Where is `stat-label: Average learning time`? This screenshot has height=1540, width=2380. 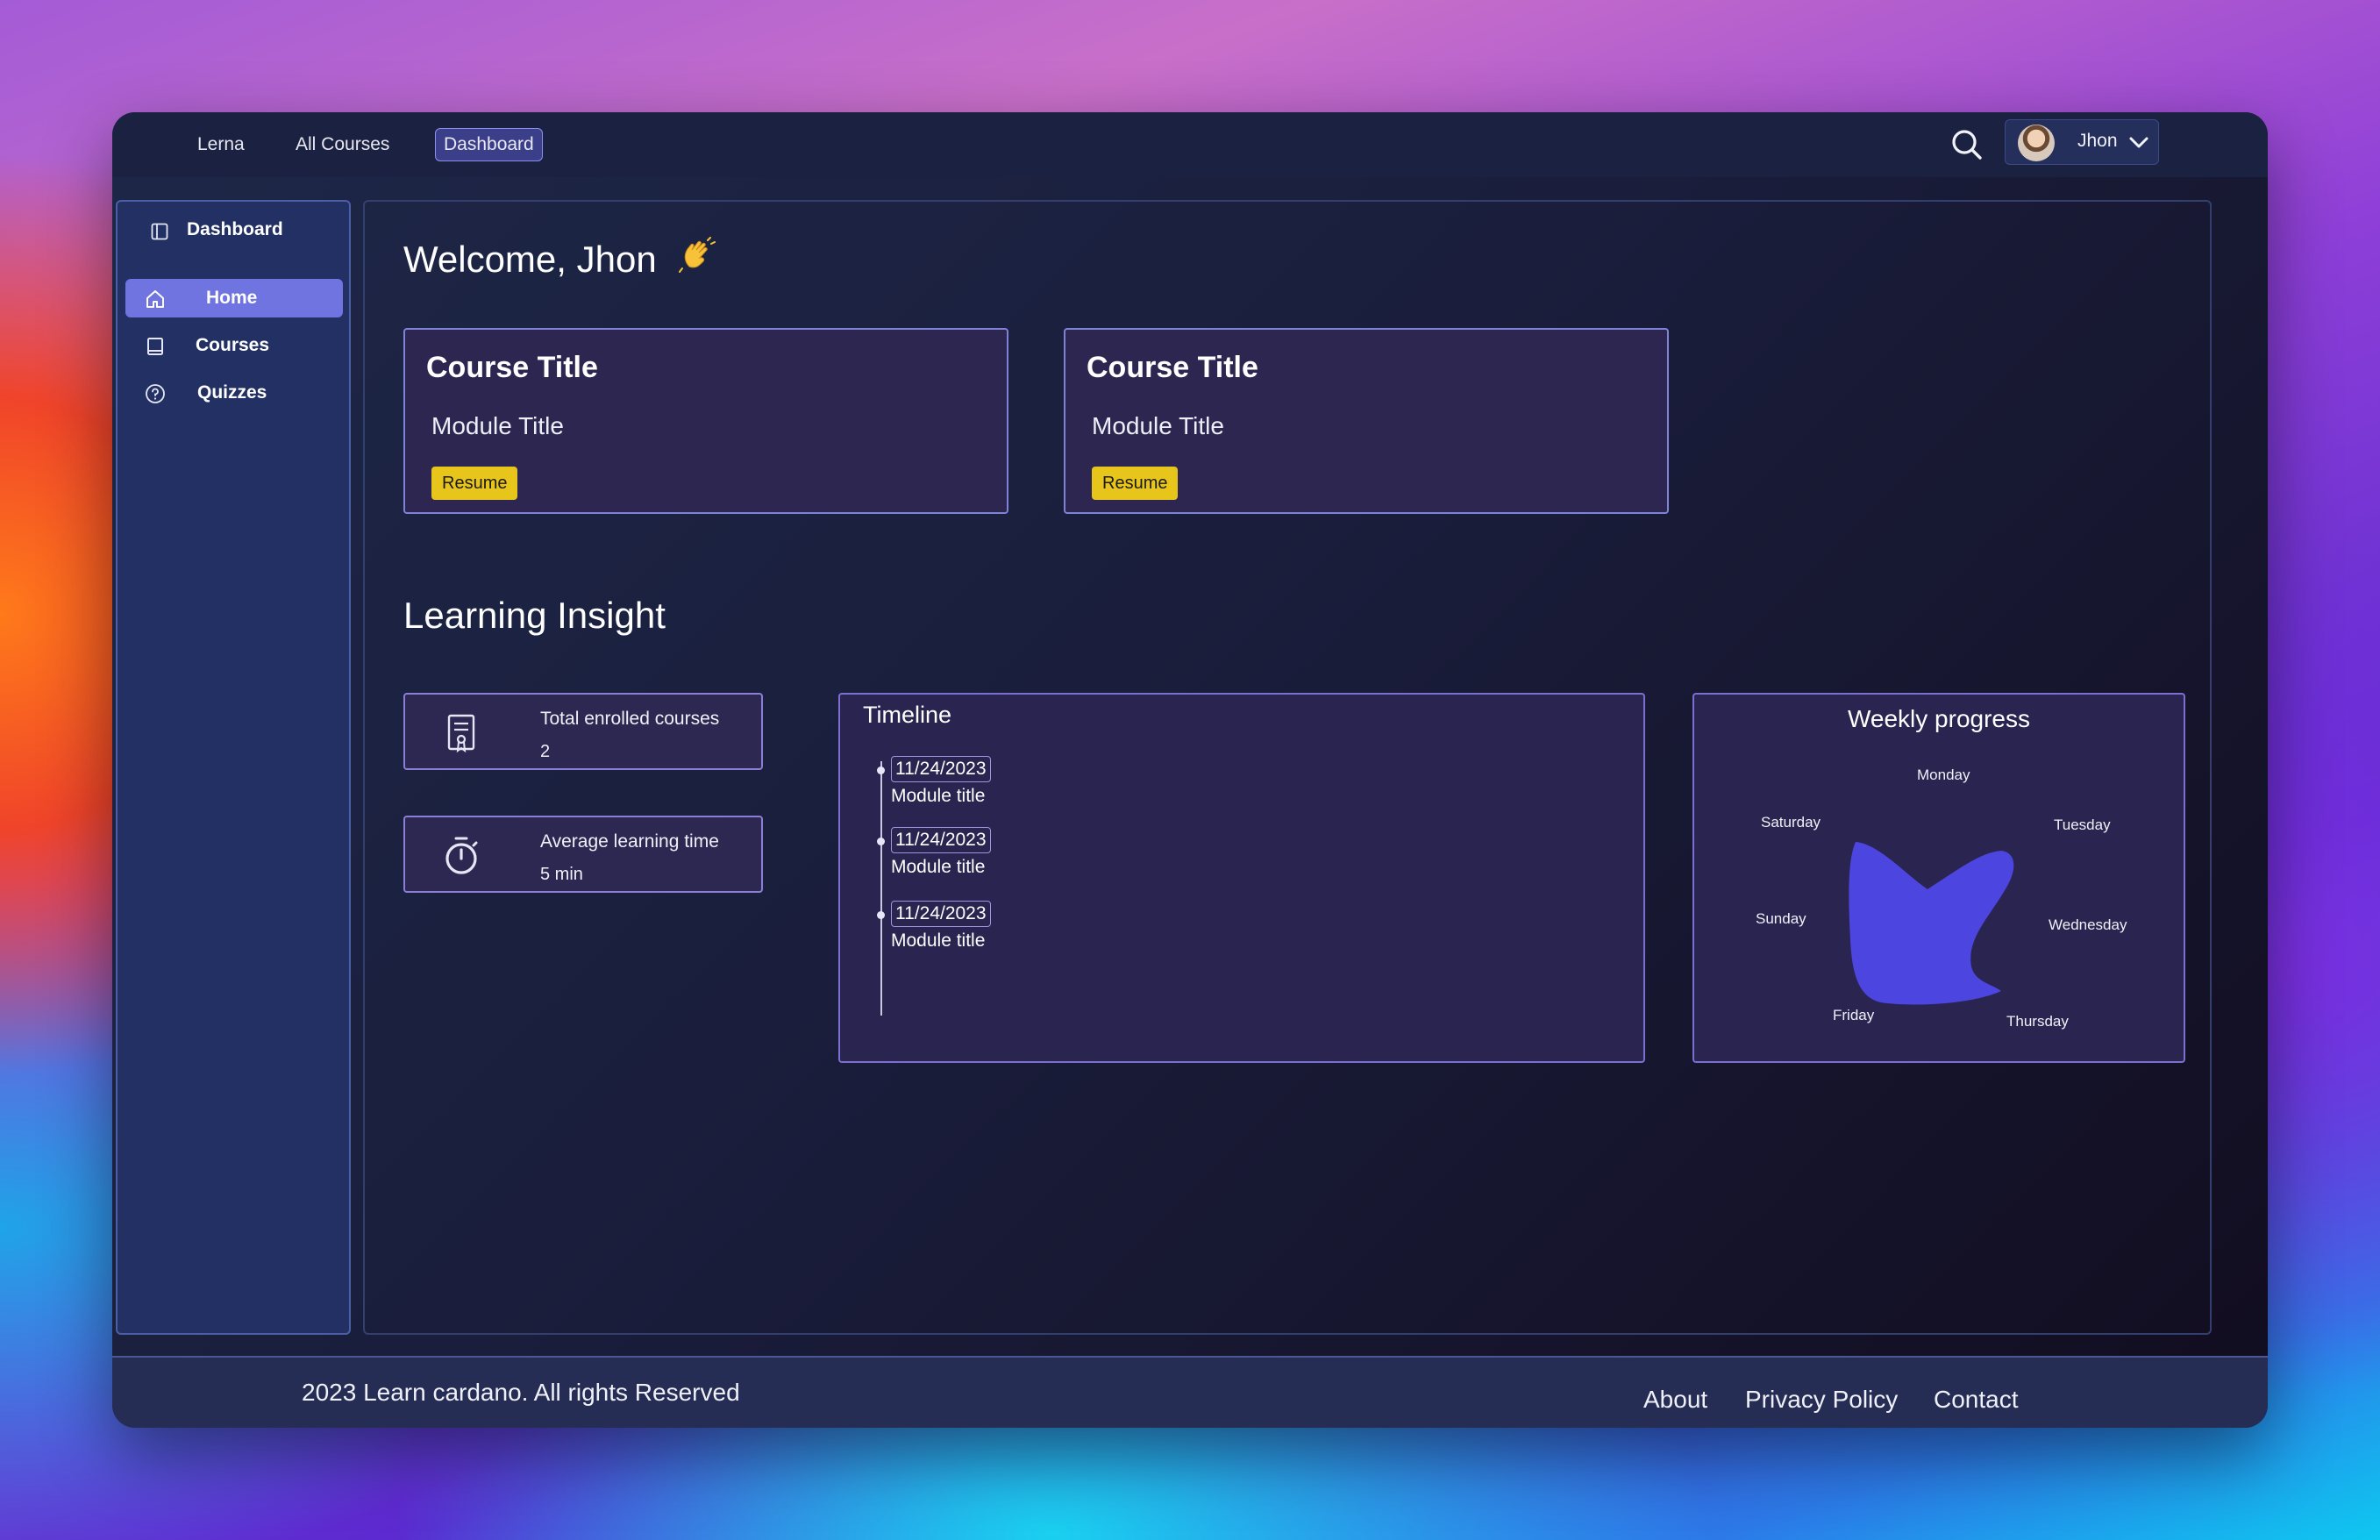 stat-label: Average learning time is located at coordinates (629, 841).